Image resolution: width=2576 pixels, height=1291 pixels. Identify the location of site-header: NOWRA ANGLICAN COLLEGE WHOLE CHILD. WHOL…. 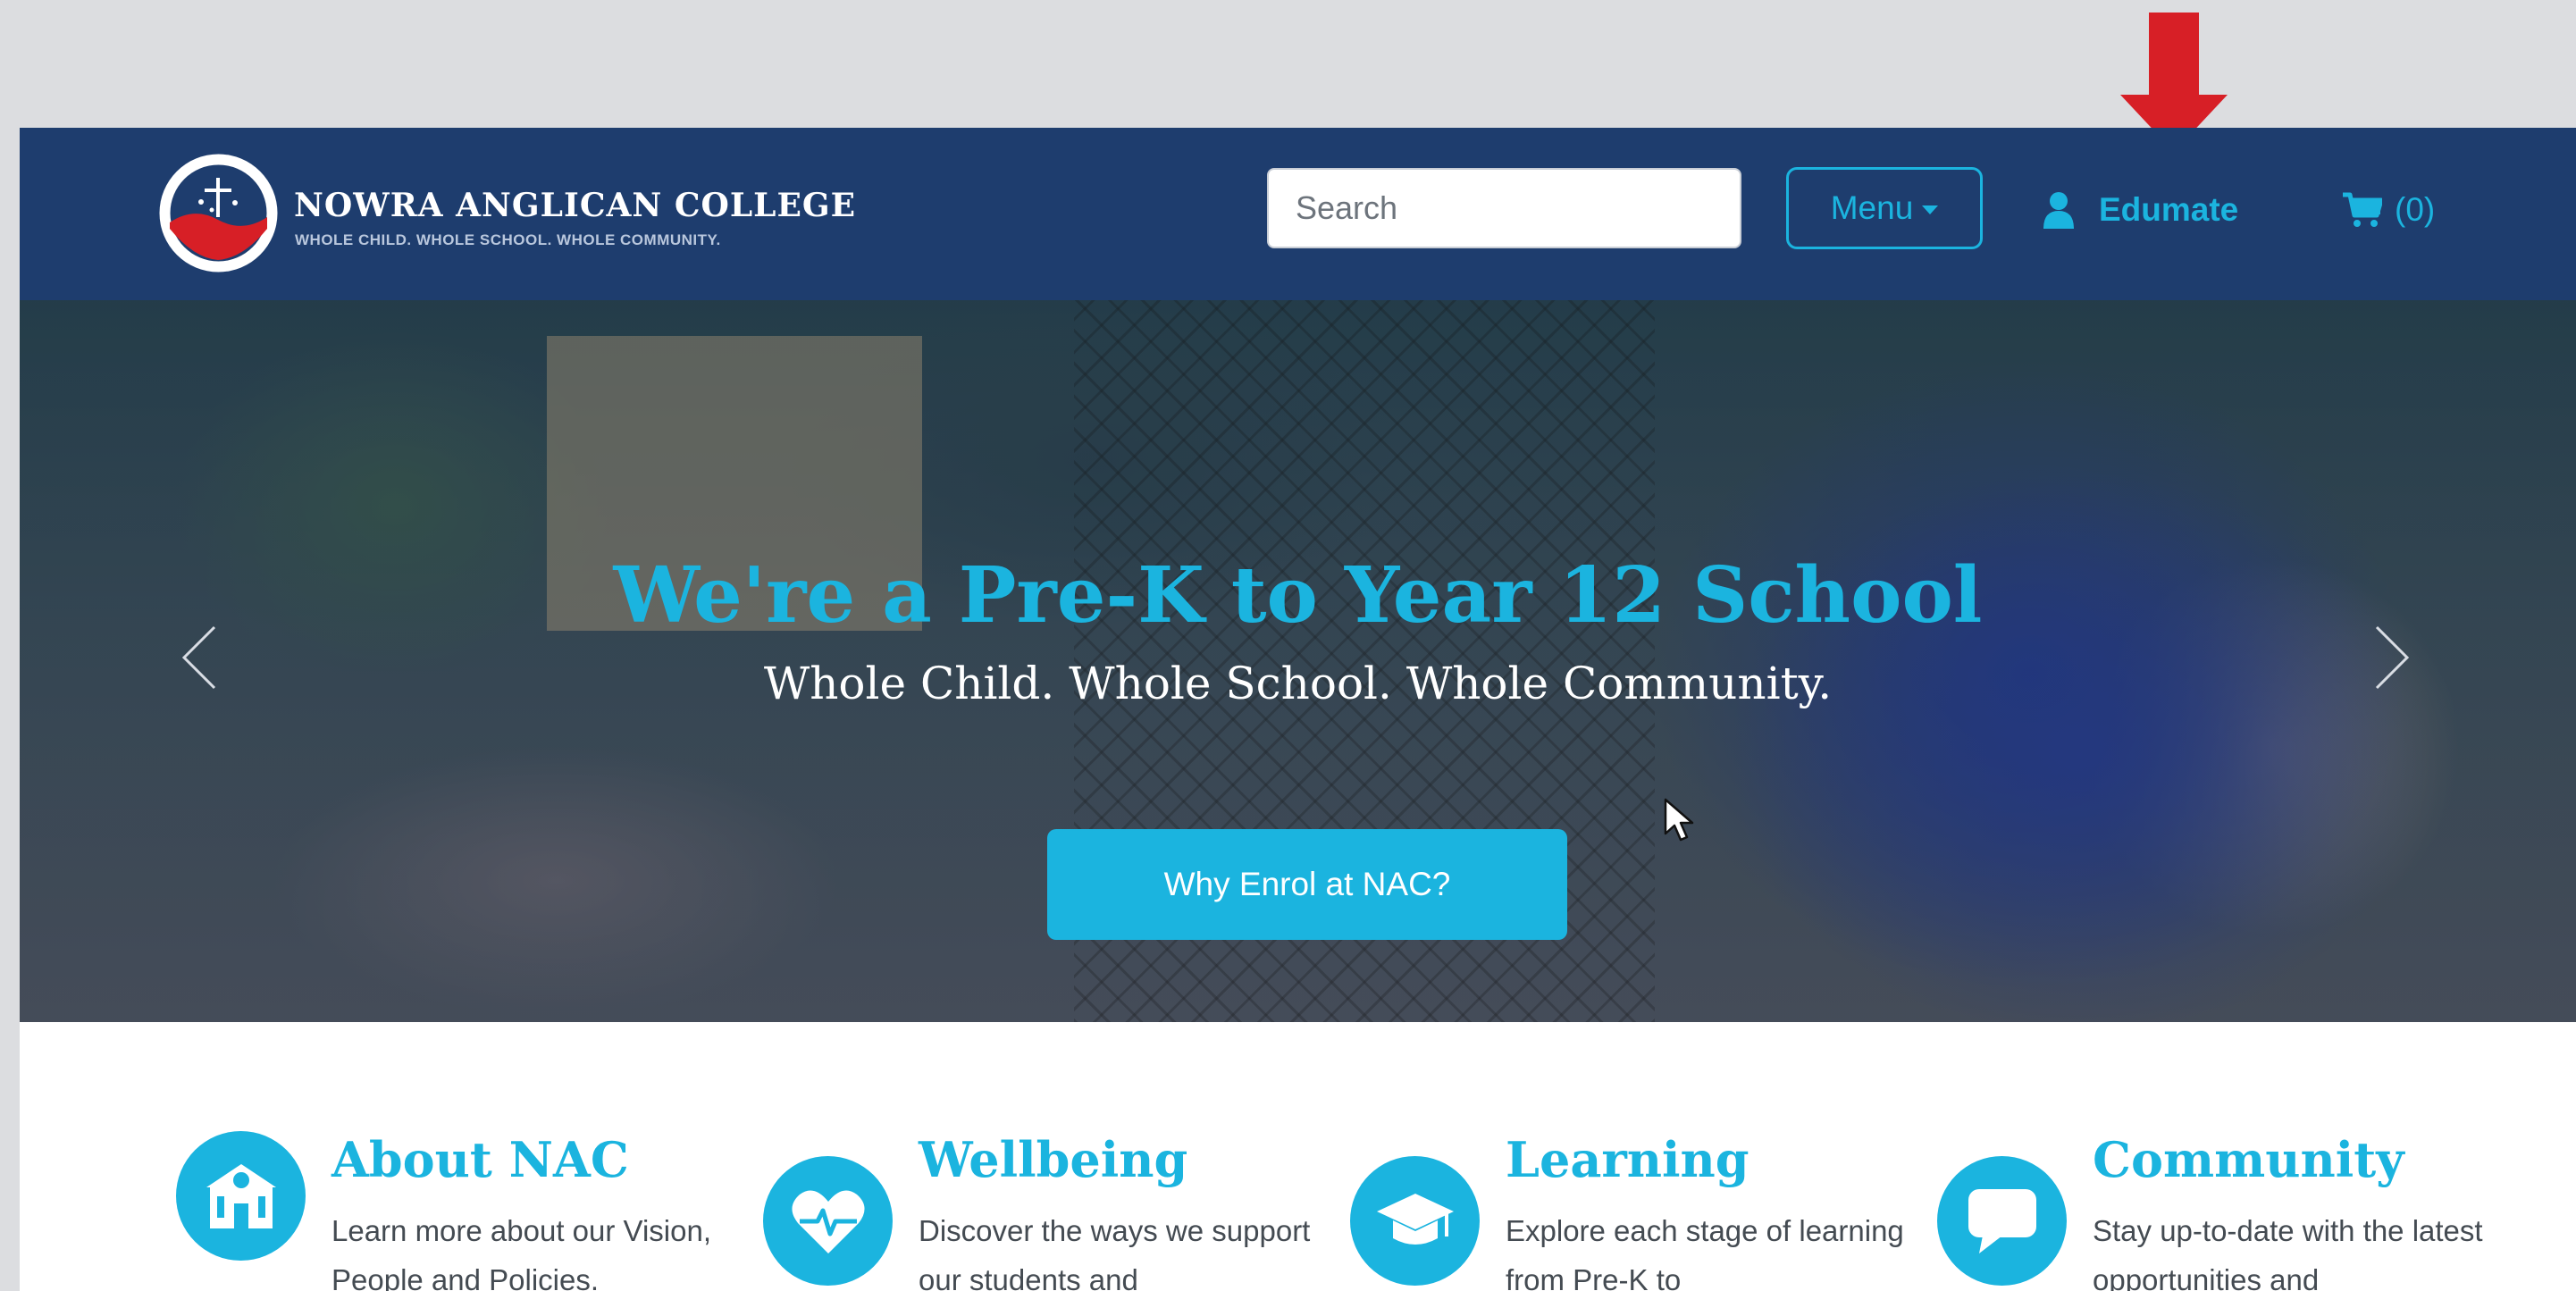
(1298, 214).